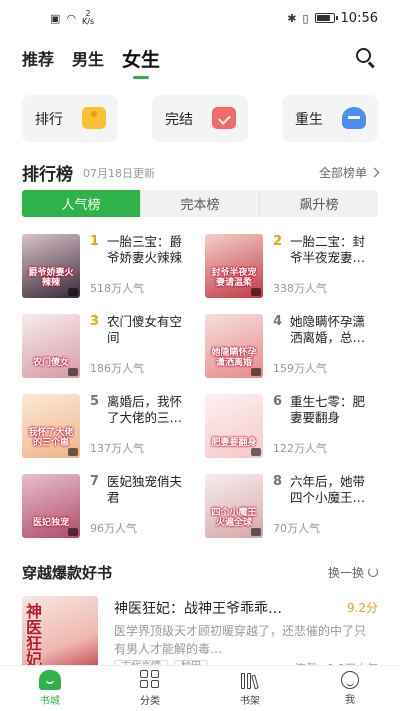 This screenshot has height=711, width=400. I want to click on tab-label: 男生, so click(88, 59).